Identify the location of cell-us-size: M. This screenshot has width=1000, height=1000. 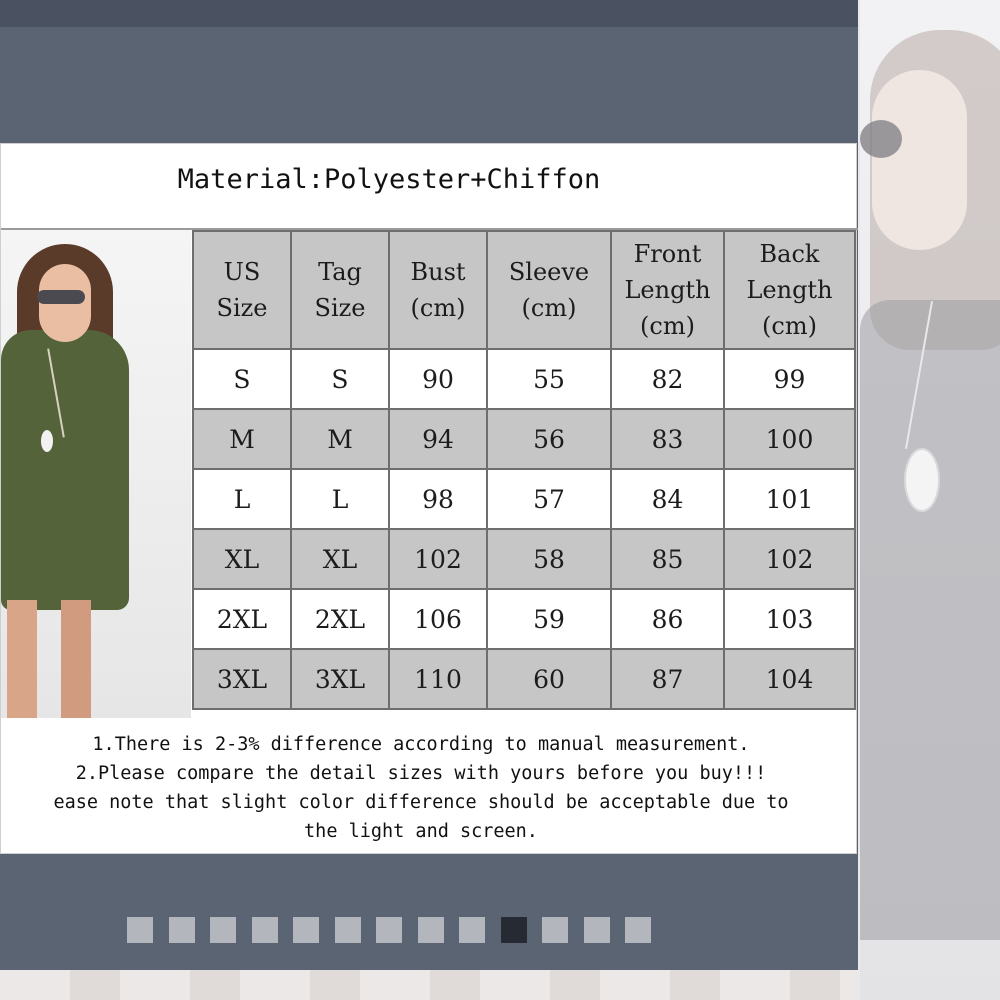
(242, 439).